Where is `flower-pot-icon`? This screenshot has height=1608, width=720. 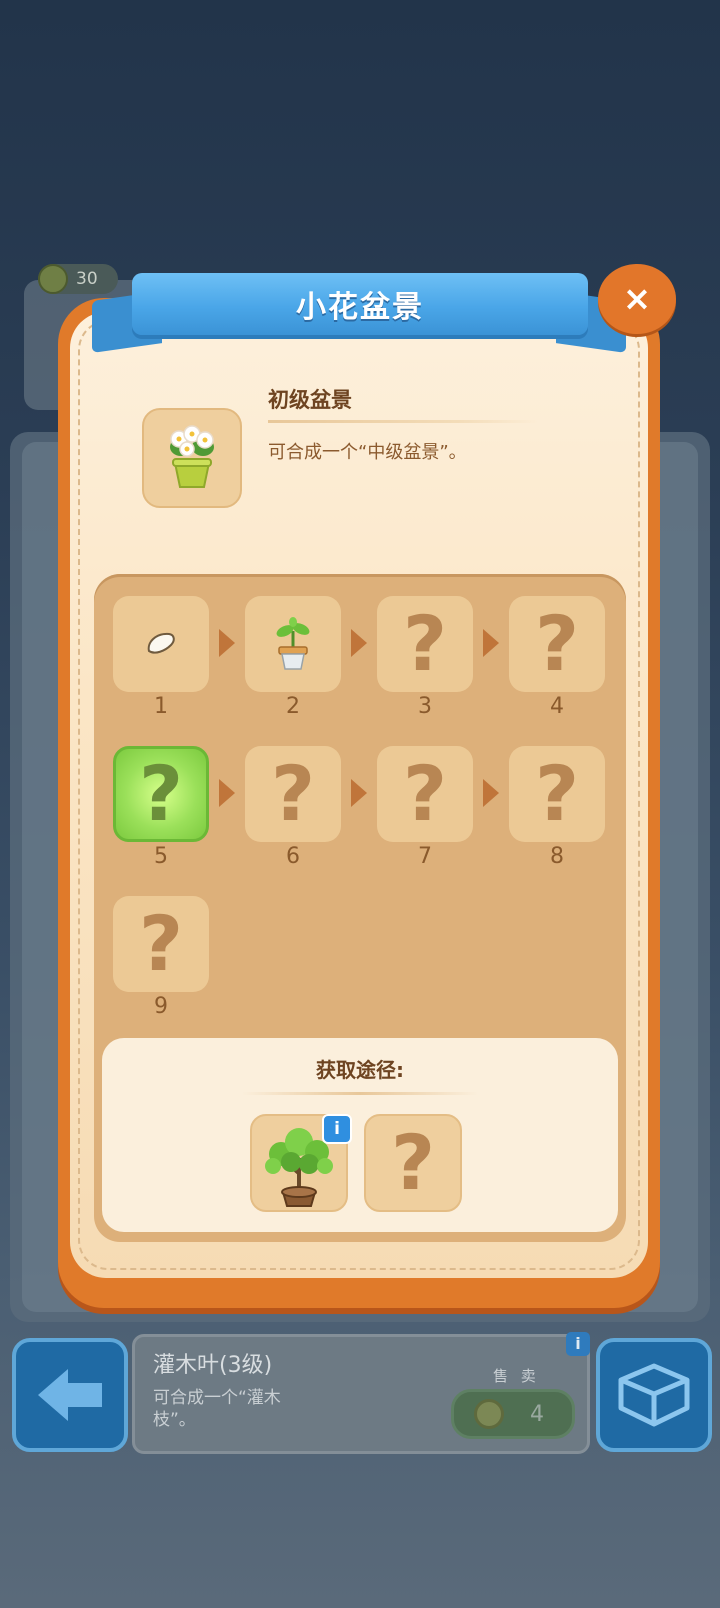 flower-pot-icon is located at coordinates (192, 456).